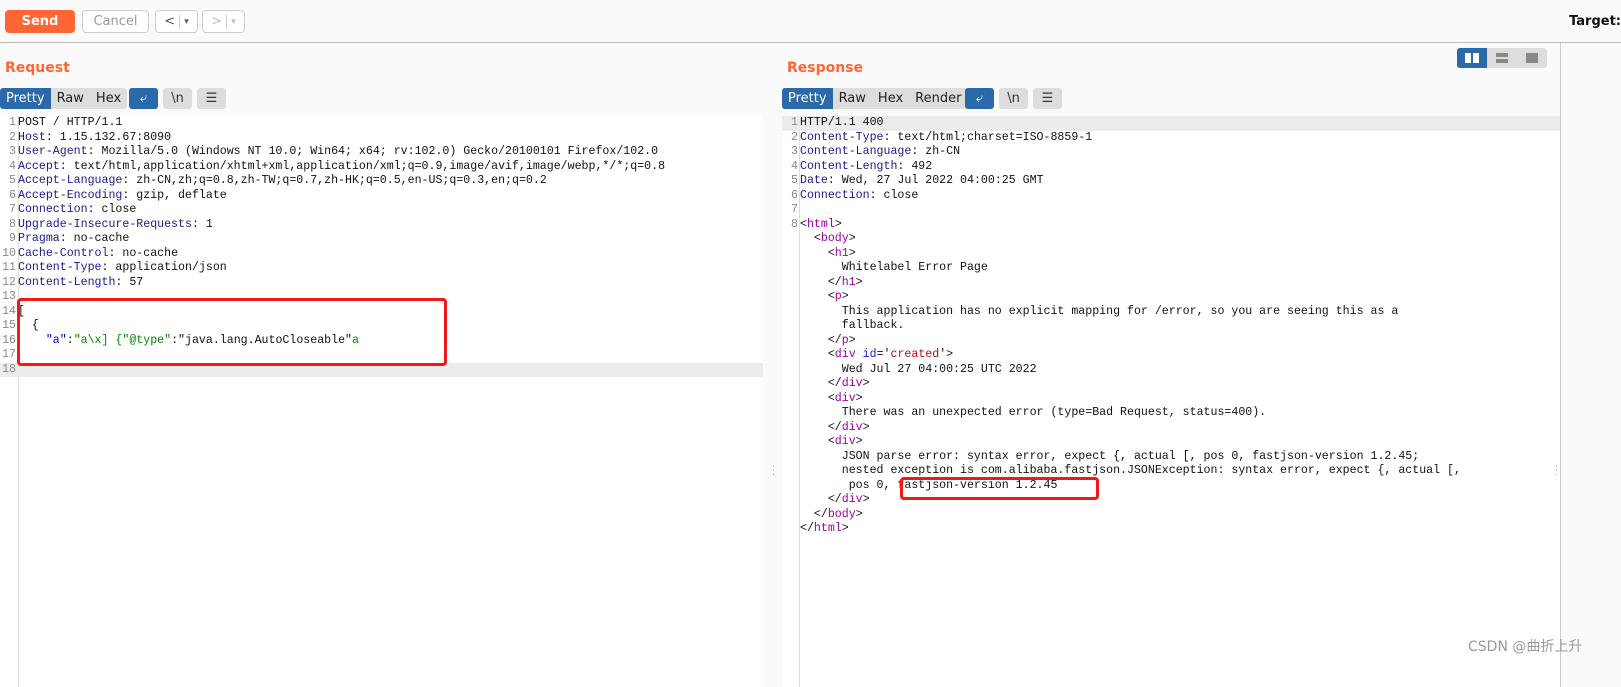  What do you see at coordinates (918, 369) in the screenshot?
I see `code-token: Wed Jul 27 04:00:25 UTC 2022` at bounding box center [918, 369].